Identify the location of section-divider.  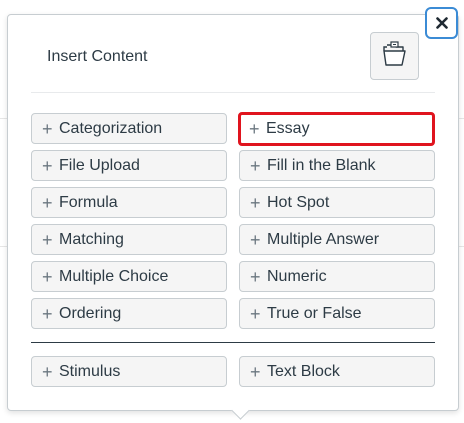
(233, 342).